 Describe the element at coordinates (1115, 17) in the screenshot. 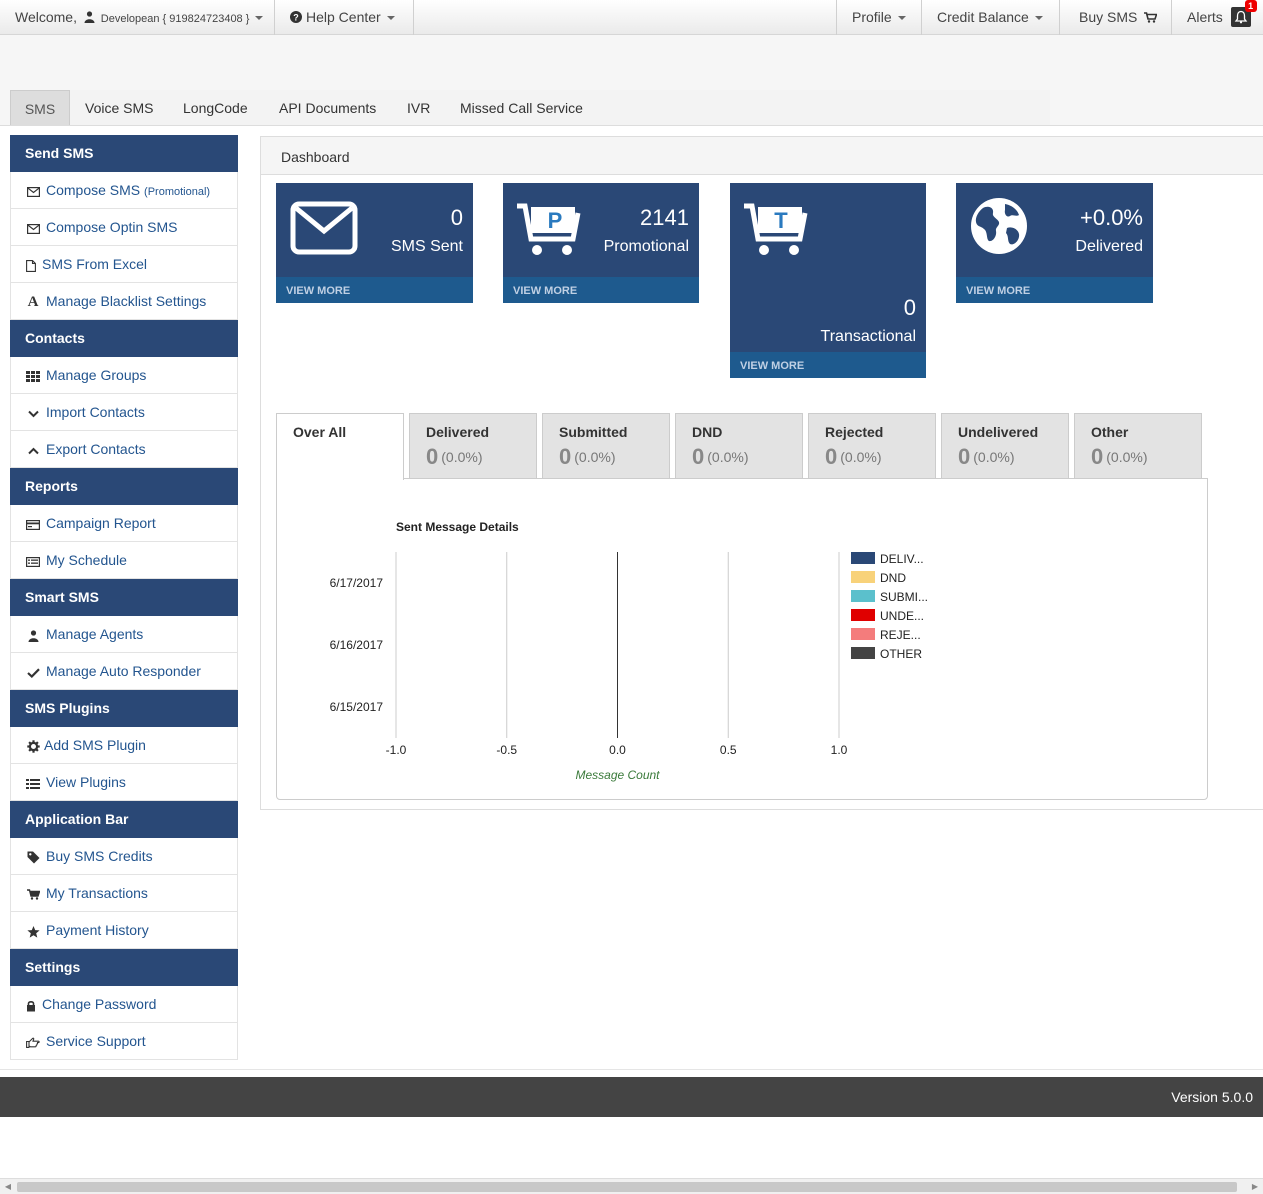

I see `buy-sms-link: Buy SMS` at that location.